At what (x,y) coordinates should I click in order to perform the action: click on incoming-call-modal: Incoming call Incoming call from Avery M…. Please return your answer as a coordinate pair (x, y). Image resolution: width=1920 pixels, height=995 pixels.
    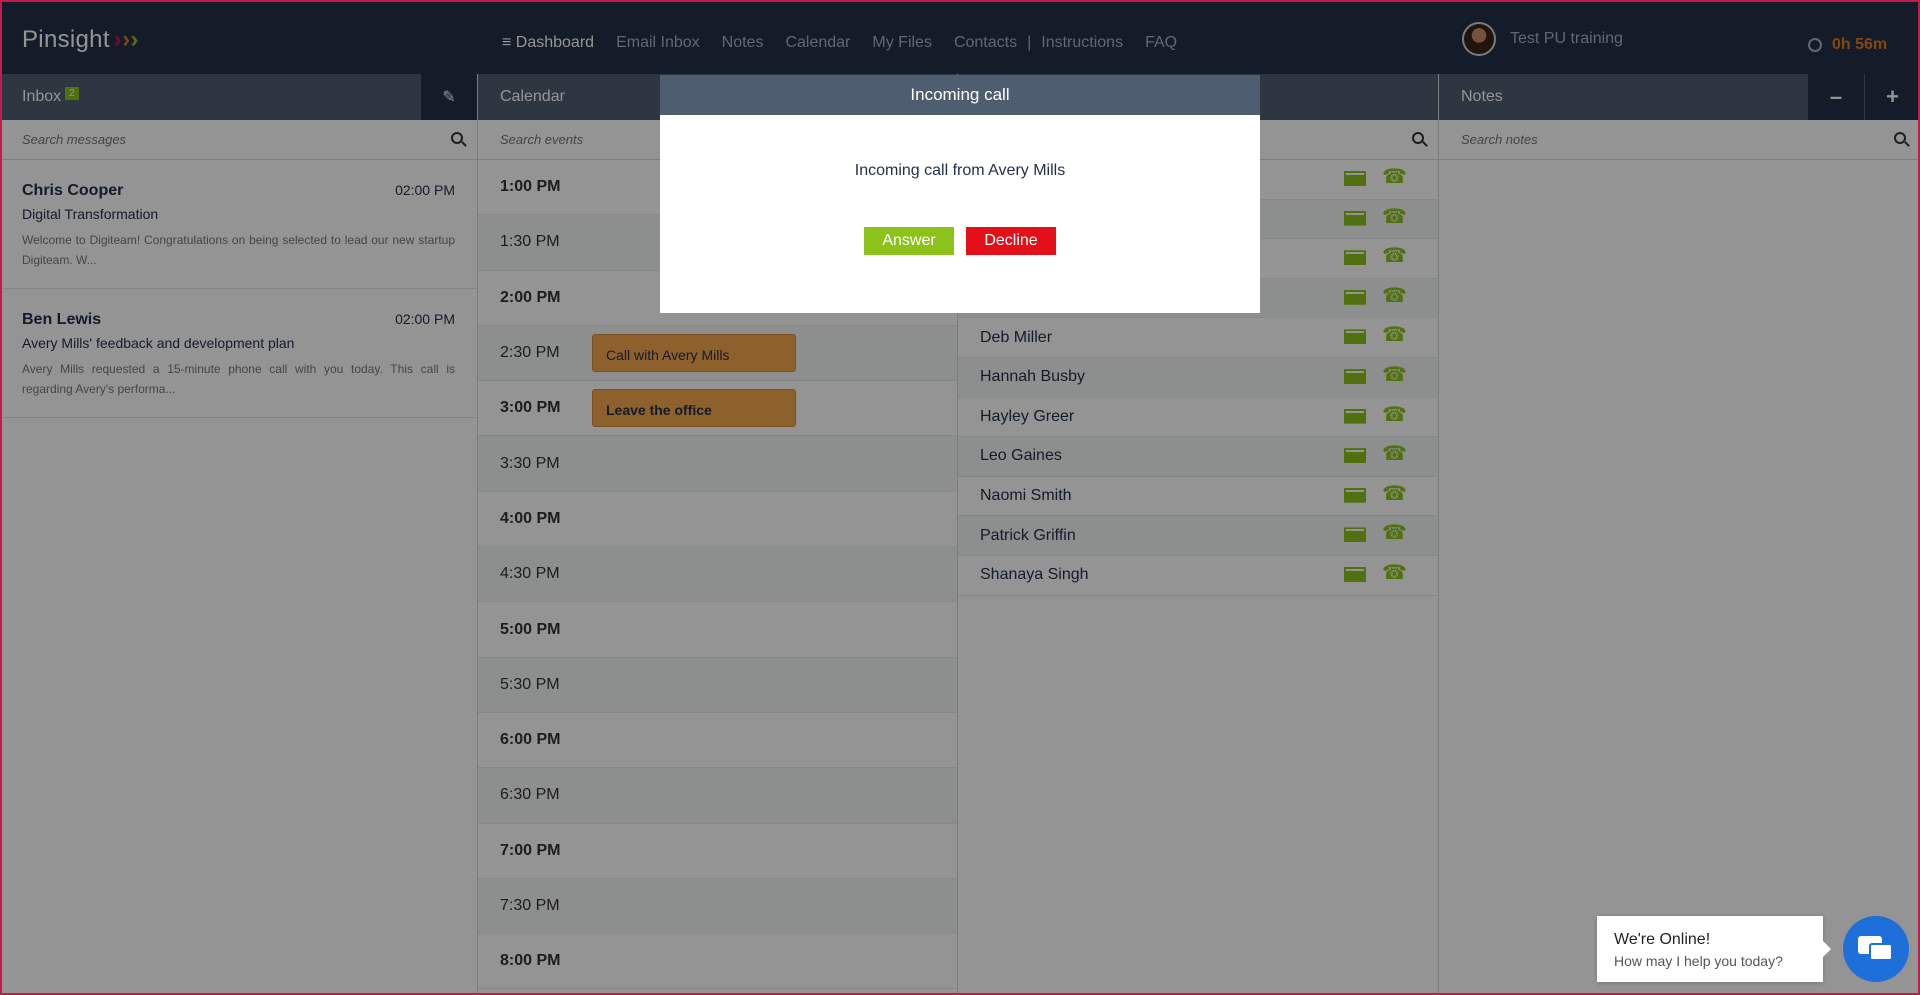
    Looking at the image, I should click on (960, 194).